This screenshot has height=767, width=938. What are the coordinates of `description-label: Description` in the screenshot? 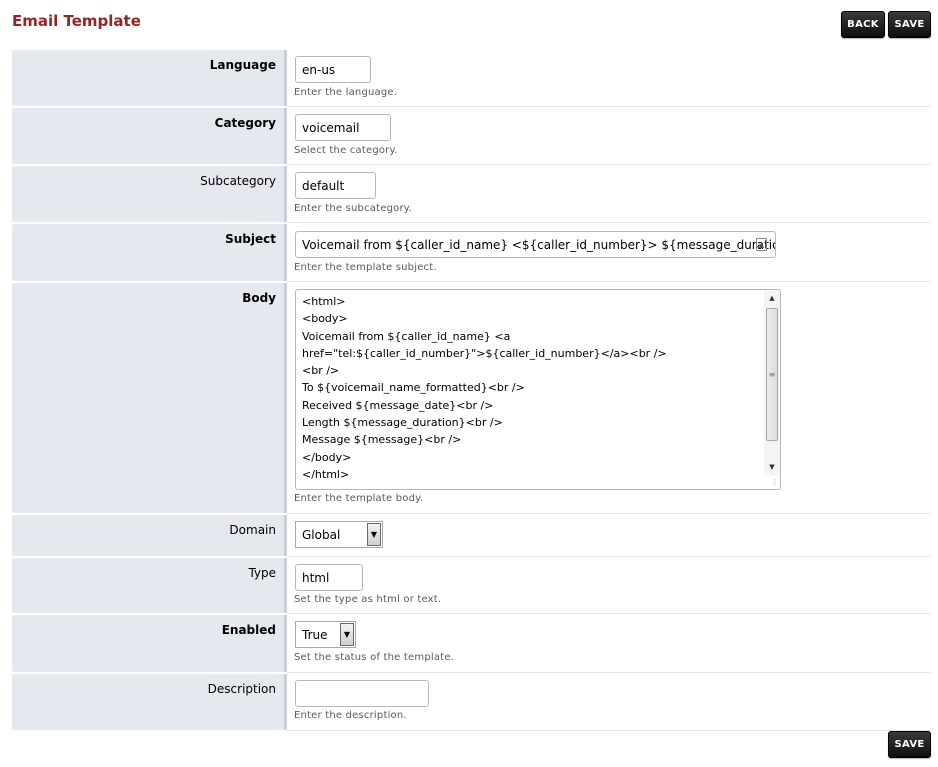 It's located at (241, 689).